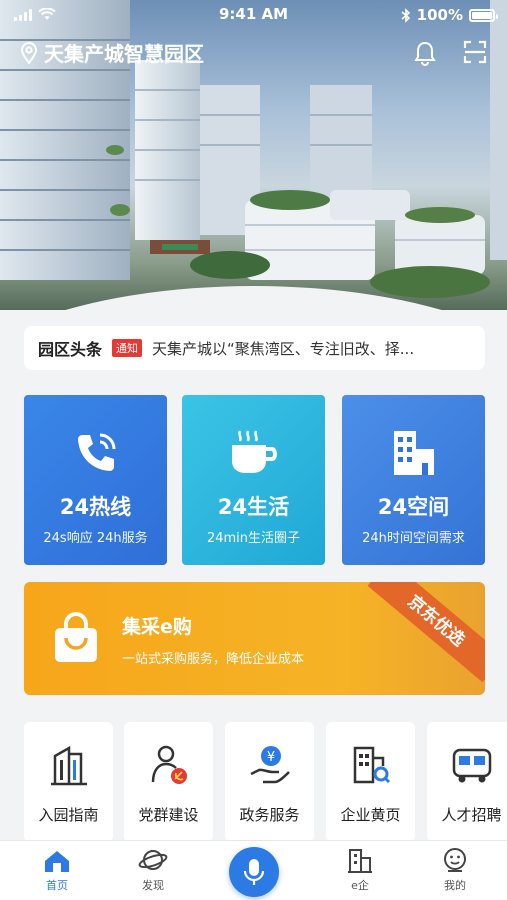 The width and height of the screenshot is (507, 900). What do you see at coordinates (253, 480) in the screenshot?
I see `card-24-life: 24生活 24min生活圈子` at bounding box center [253, 480].